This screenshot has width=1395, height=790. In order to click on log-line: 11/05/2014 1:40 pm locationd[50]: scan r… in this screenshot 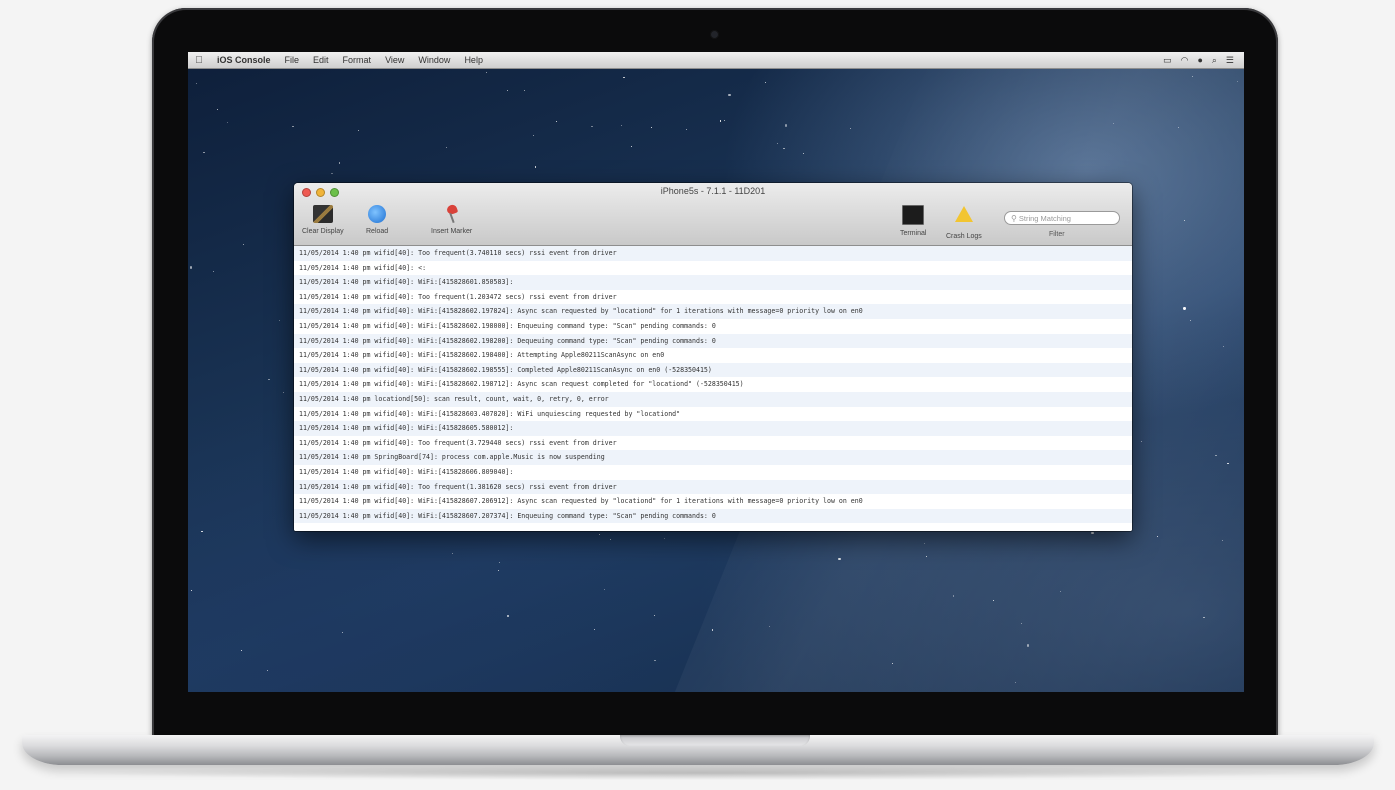, I will do `click(713, 399)`.